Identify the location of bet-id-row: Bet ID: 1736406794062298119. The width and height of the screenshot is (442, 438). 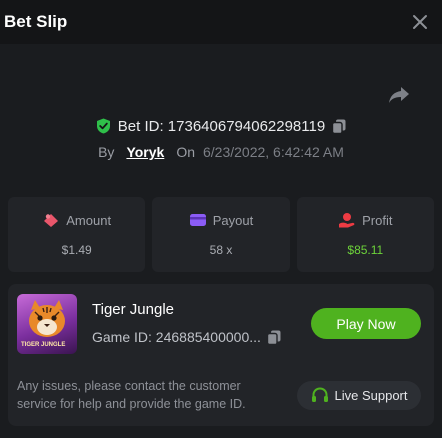
(221, 126).